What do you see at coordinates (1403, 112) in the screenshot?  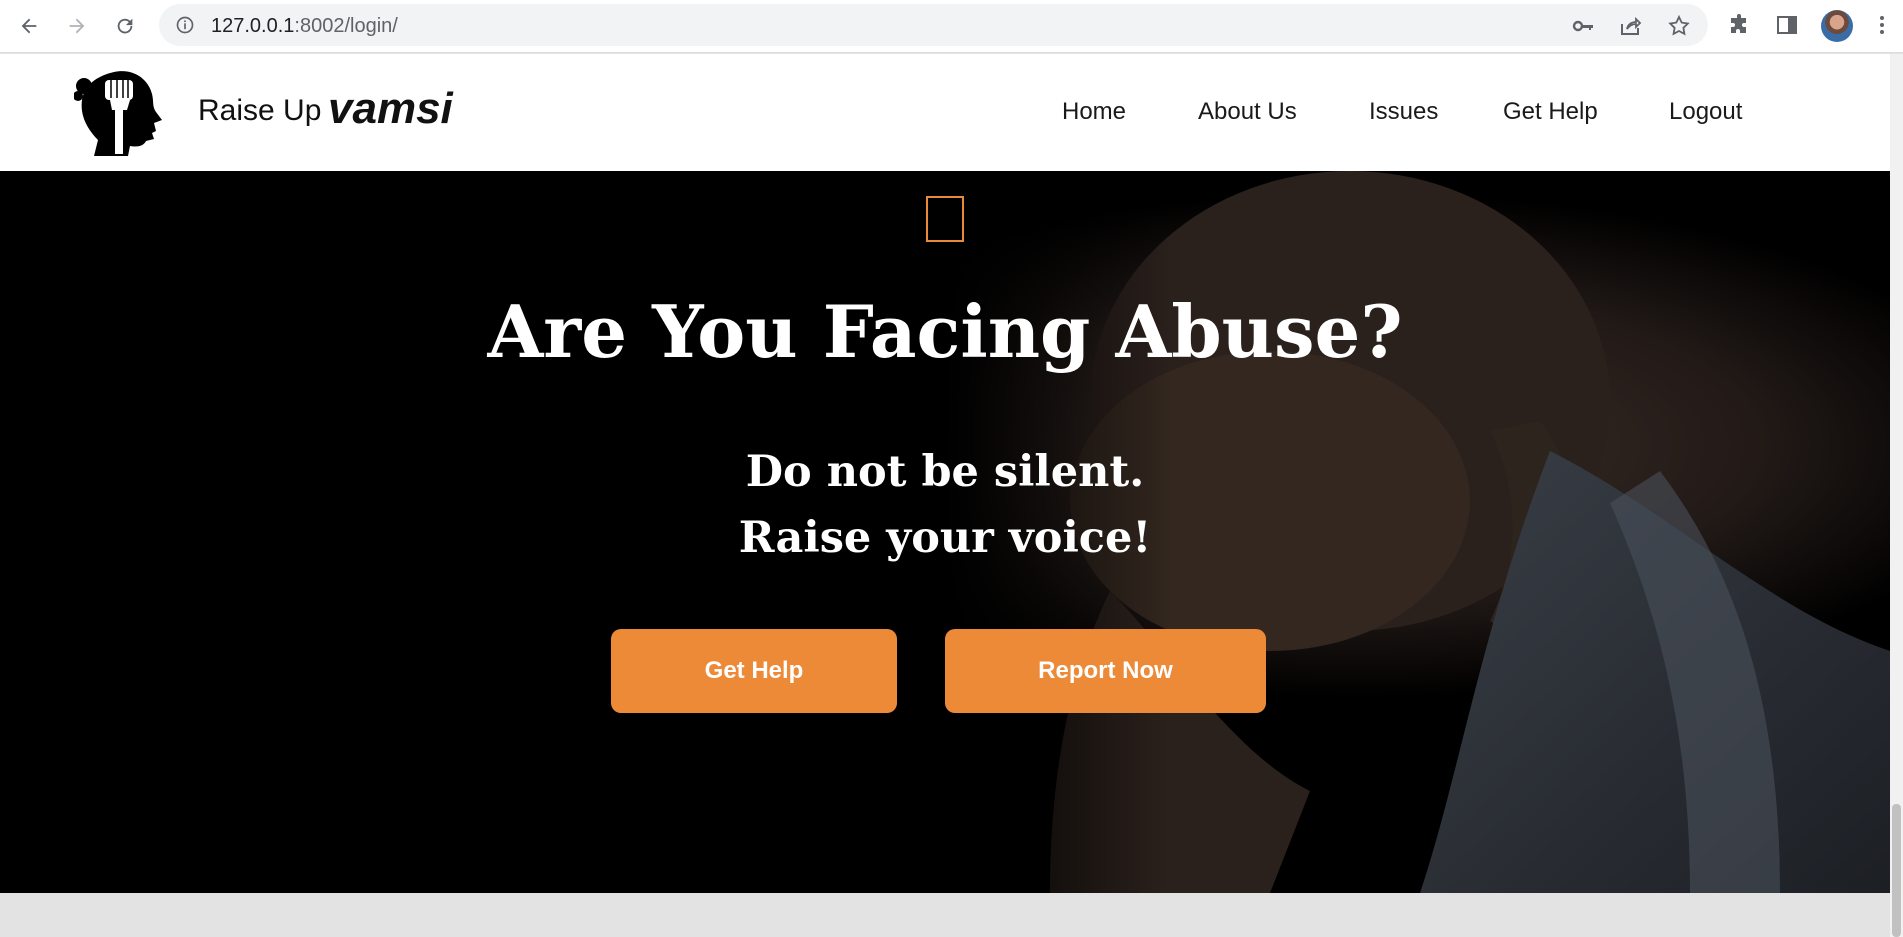 I see `nav-issues: Issues` at bounding box center [1403, 112].